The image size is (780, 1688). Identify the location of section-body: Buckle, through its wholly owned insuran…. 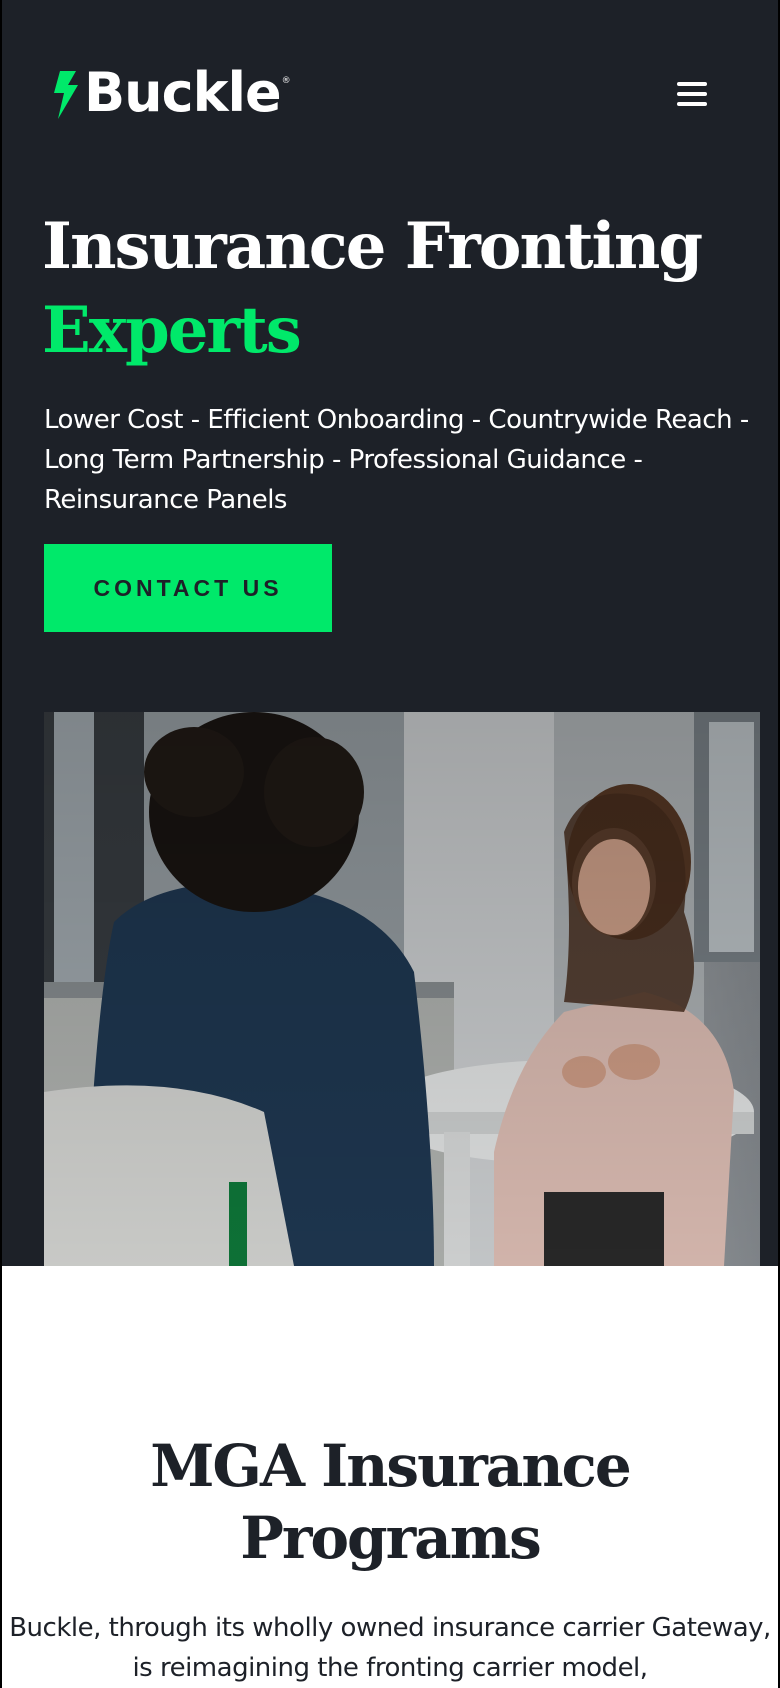
(390, 1648).